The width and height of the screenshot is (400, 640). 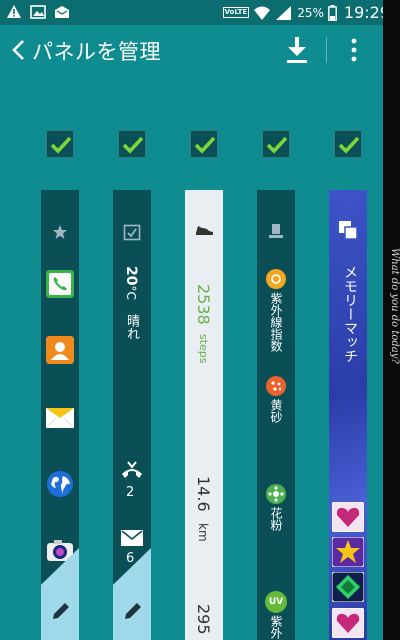 What do you see at coordinates (200, 12) in the screenshot?
I see `status-bar: VoLTE 25% 19:29` at bounding box center [200, 12].